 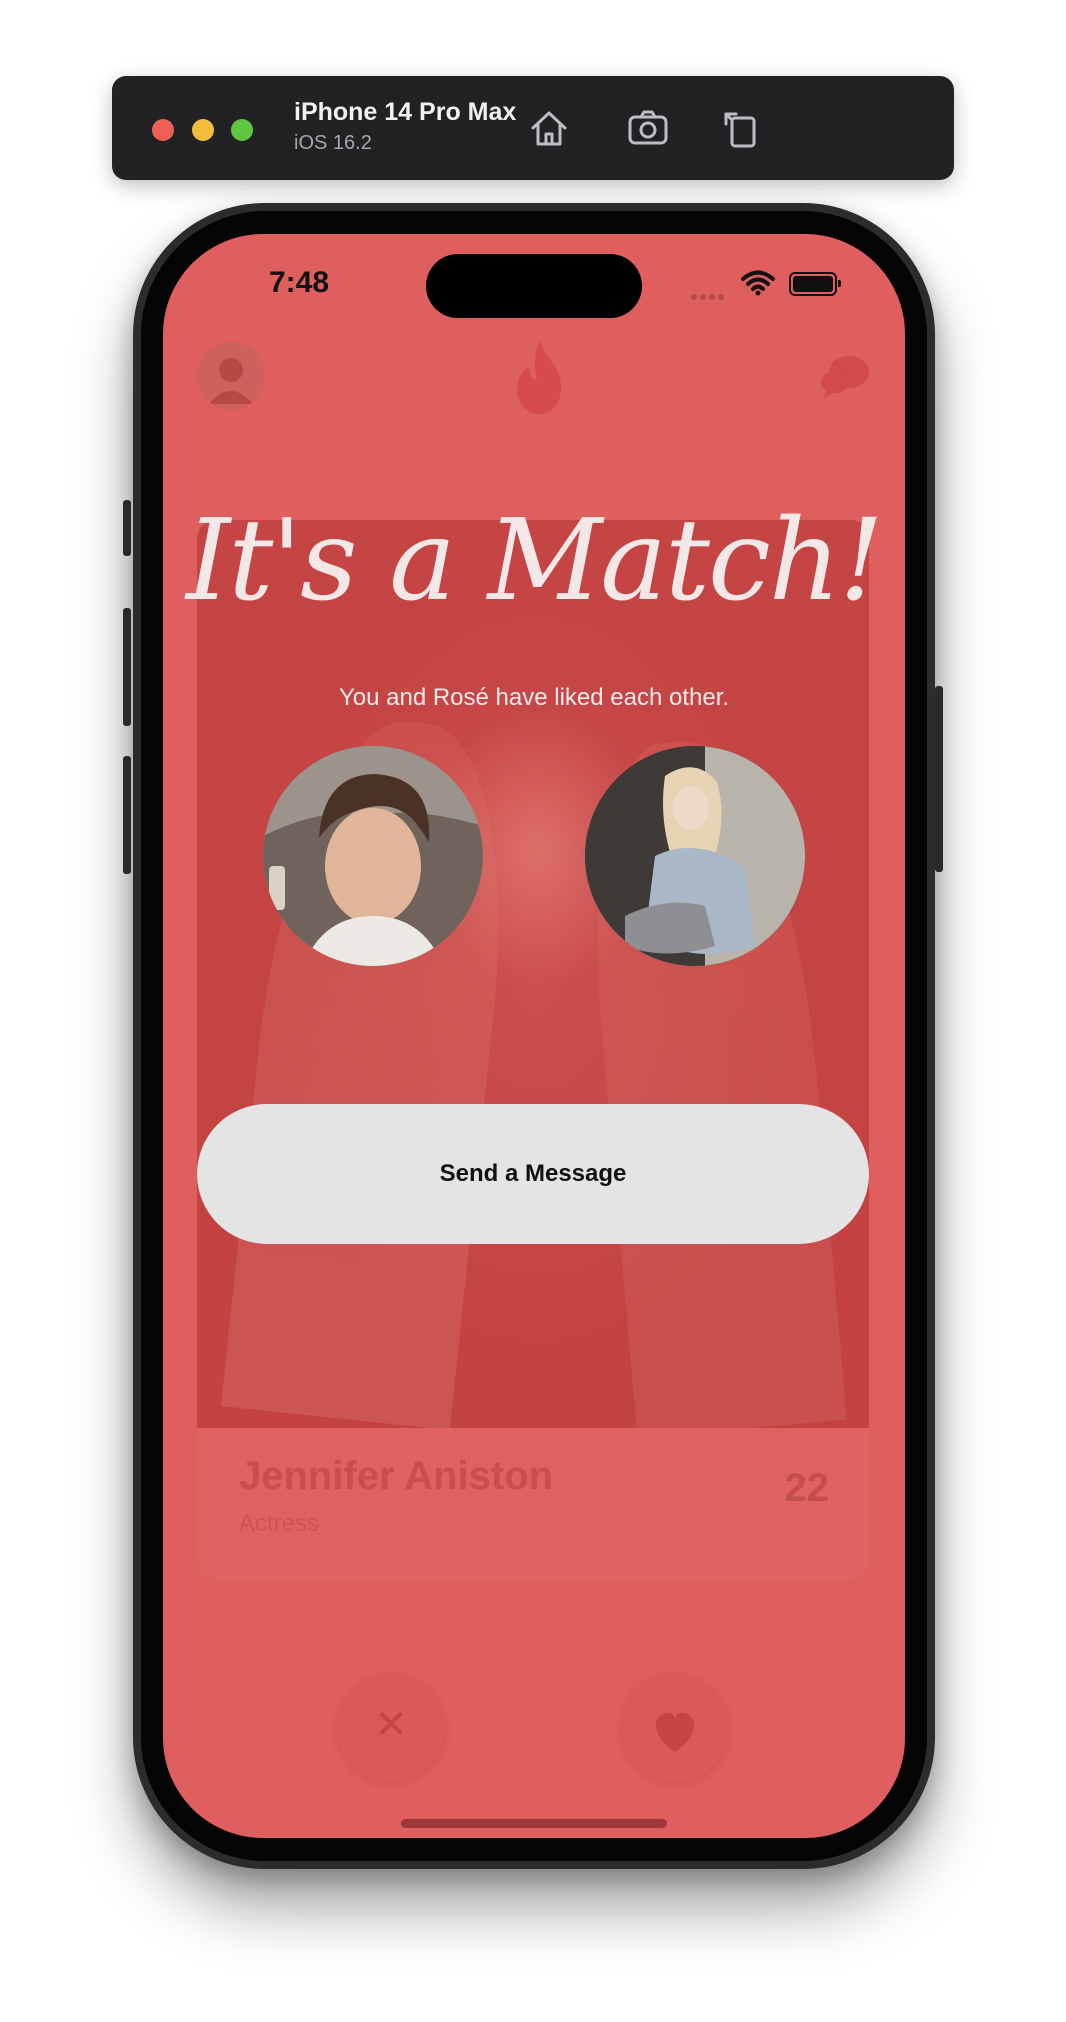 What do you see at coordinates (534, 1823) in the screenshot?
I see `home-indicator` at bounding box center [534, 1823].